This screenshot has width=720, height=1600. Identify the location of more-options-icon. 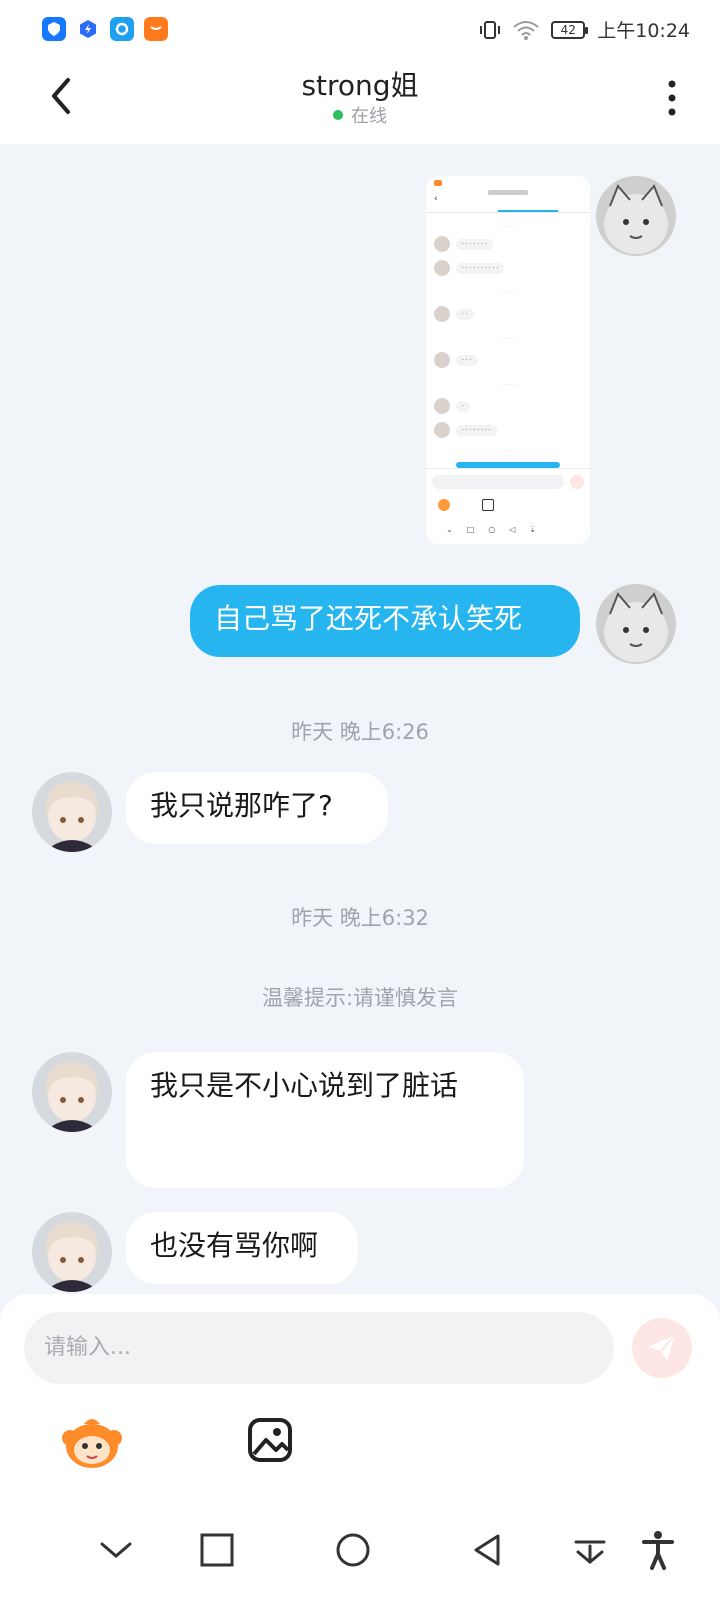
(672, 98).